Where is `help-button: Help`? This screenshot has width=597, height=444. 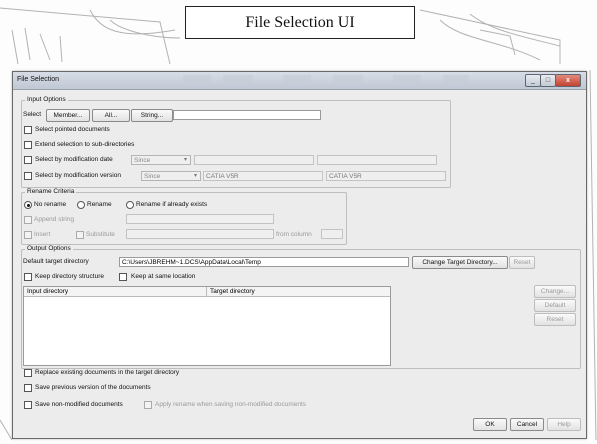
help-button: Help is located at coordinates (564, 424).